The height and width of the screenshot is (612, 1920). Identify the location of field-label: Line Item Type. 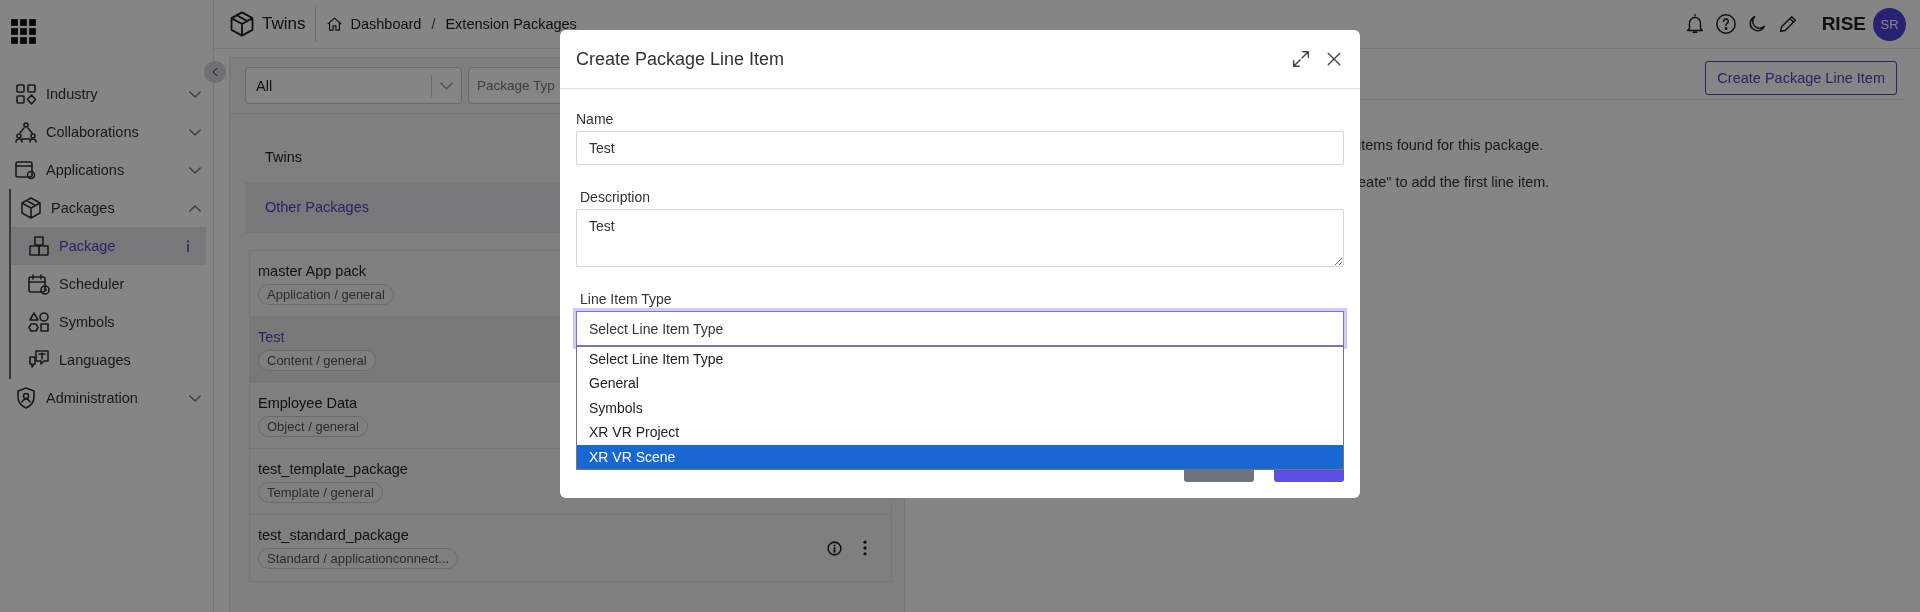
(626, 299).